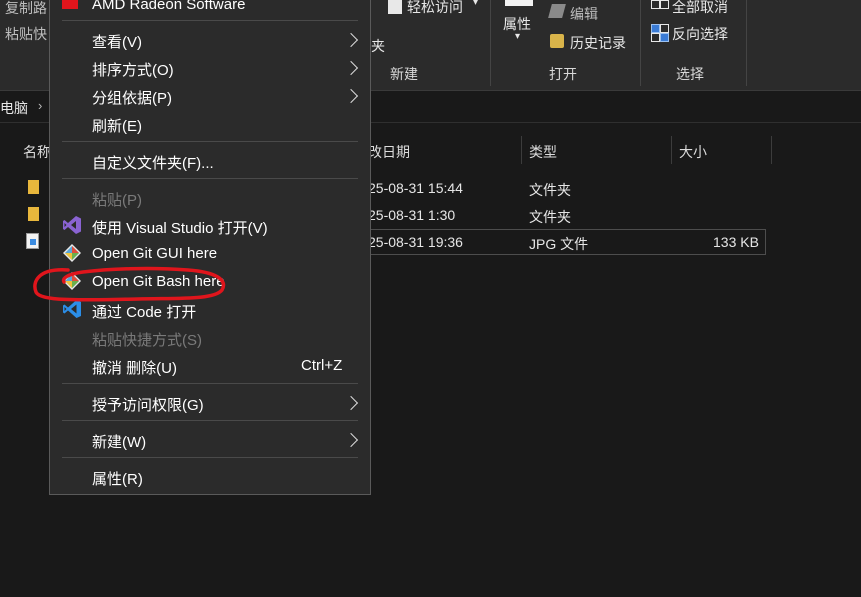  Describe the element at coordinates (132, 97) in the screenshot. I see `menu-item-group-by: 分组依据(P)` at that location.